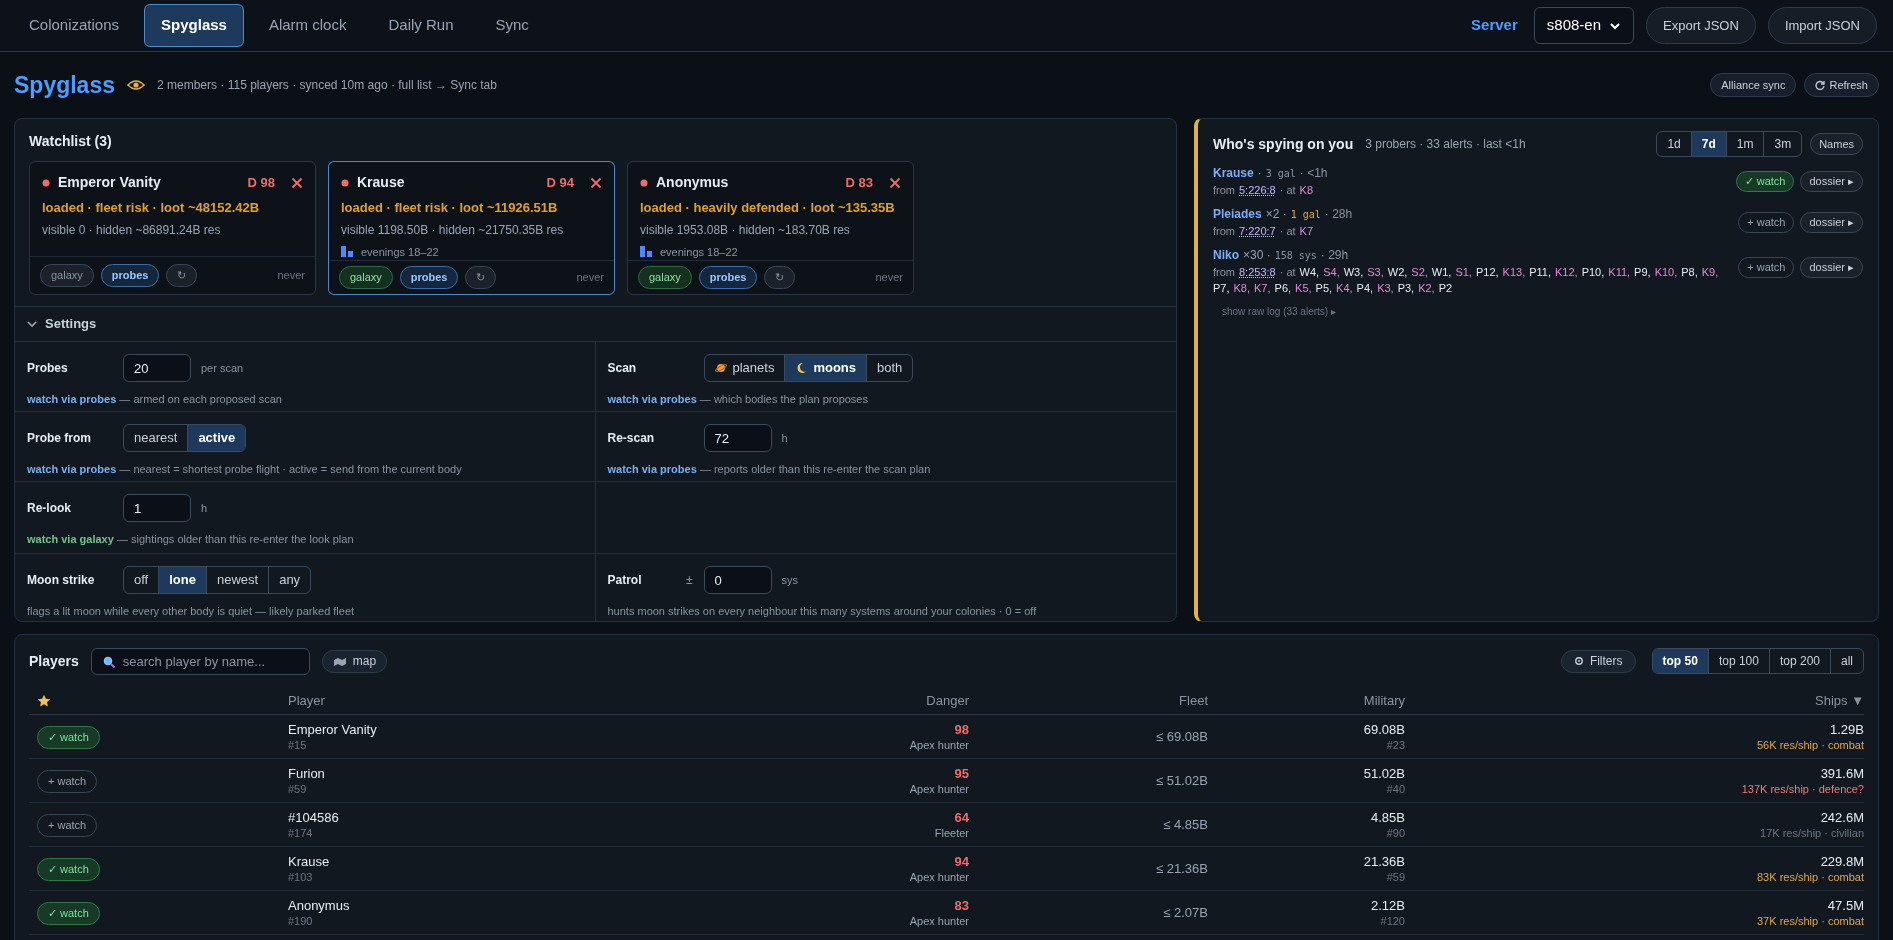  I want to click on column-header: Fleet, so click(1088, 700).